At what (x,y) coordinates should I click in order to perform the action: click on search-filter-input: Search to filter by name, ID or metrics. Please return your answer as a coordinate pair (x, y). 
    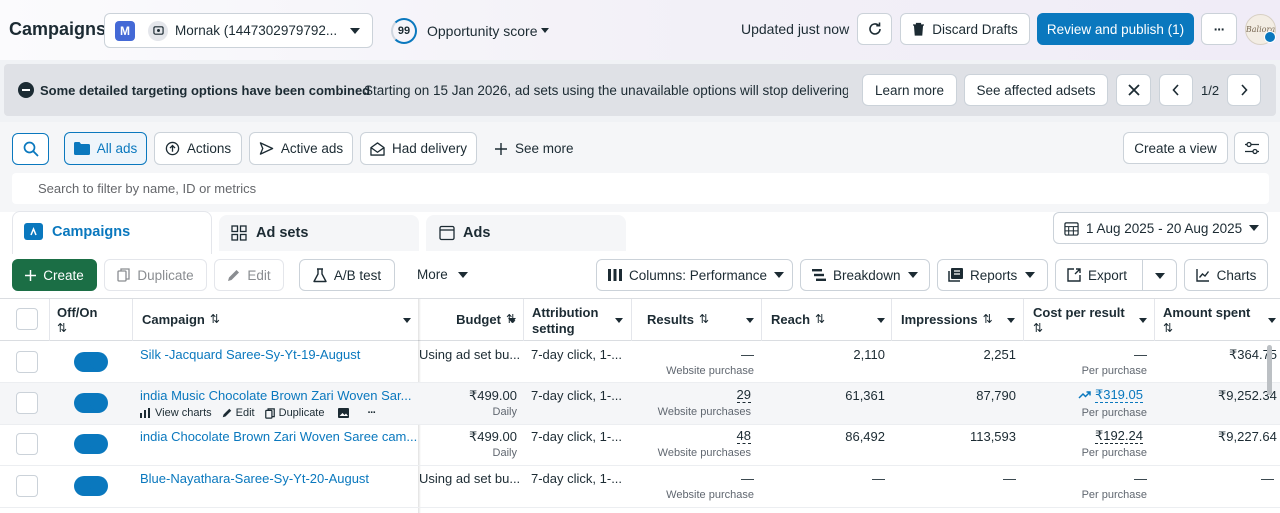
    Looking at the image, I should click on (640, 188).